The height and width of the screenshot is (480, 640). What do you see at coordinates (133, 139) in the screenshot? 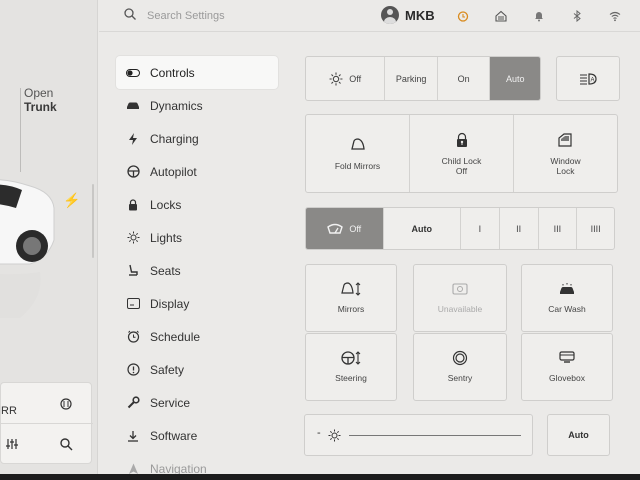
I see `bolt-icon` at bounding box center [133, 139].